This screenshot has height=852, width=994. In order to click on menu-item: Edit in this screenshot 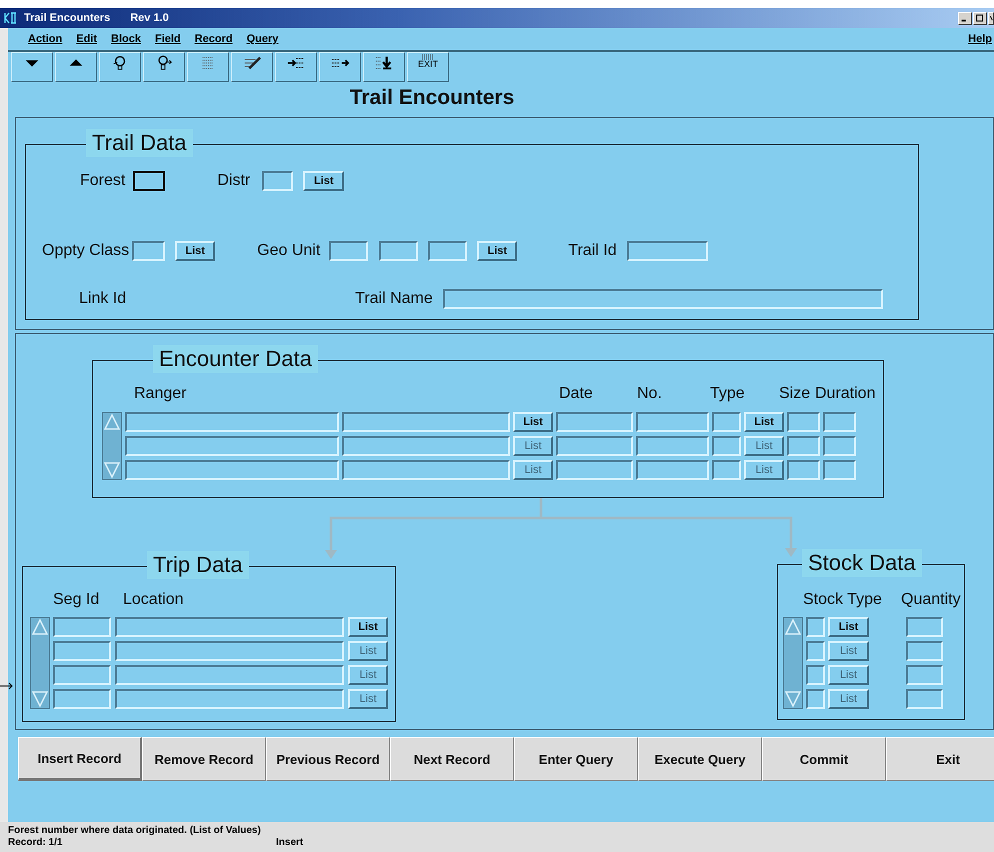, I will do `click(87, 39)`.